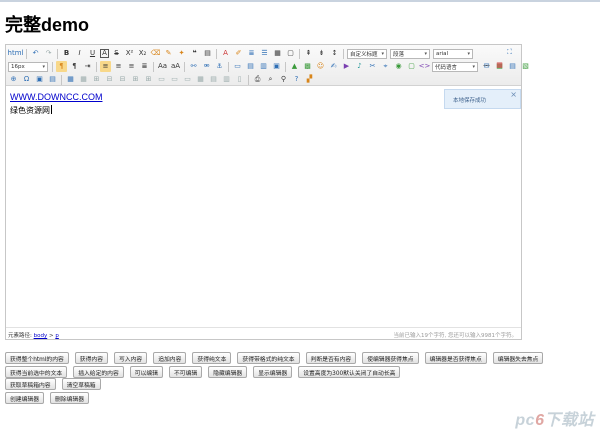 Image resolution: width=600 pixels, height=434 pixels. What do you see at coordinates (263, 66) in the screenshot?
I see `imageright-icon: ▥` at bounding box center [263, 66].